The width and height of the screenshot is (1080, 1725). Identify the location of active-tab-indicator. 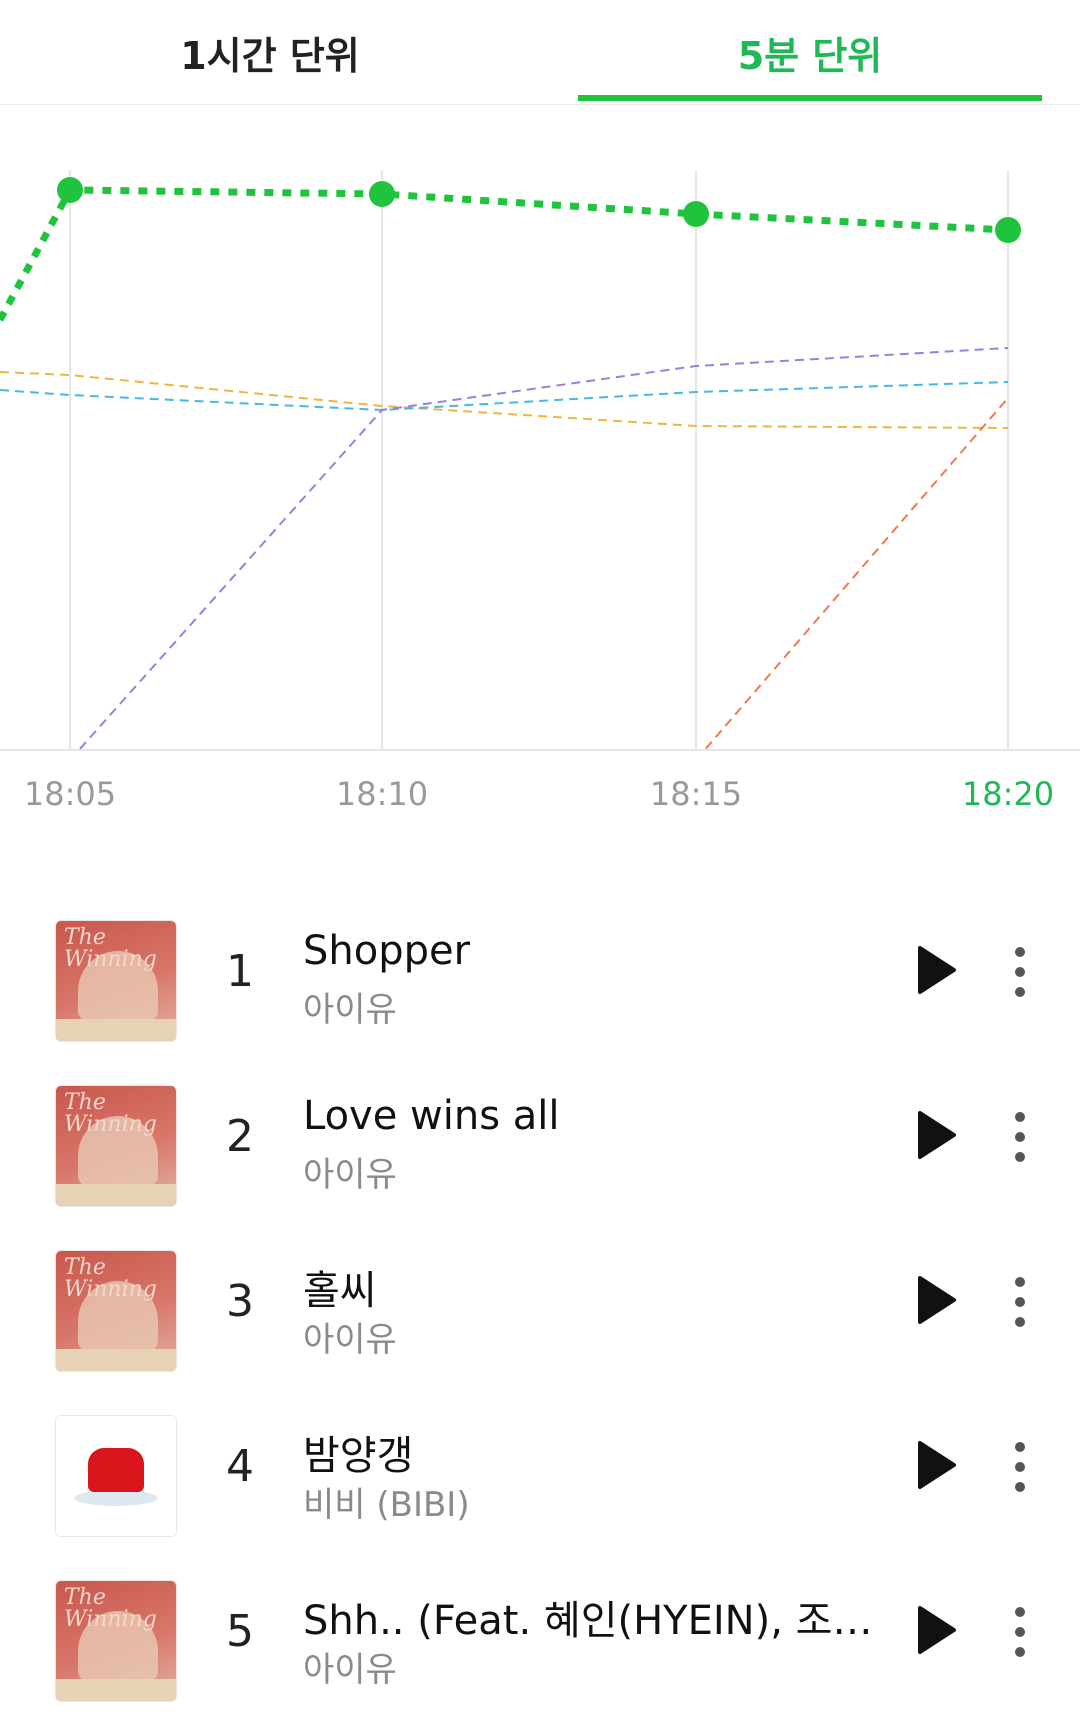
(810, 98).